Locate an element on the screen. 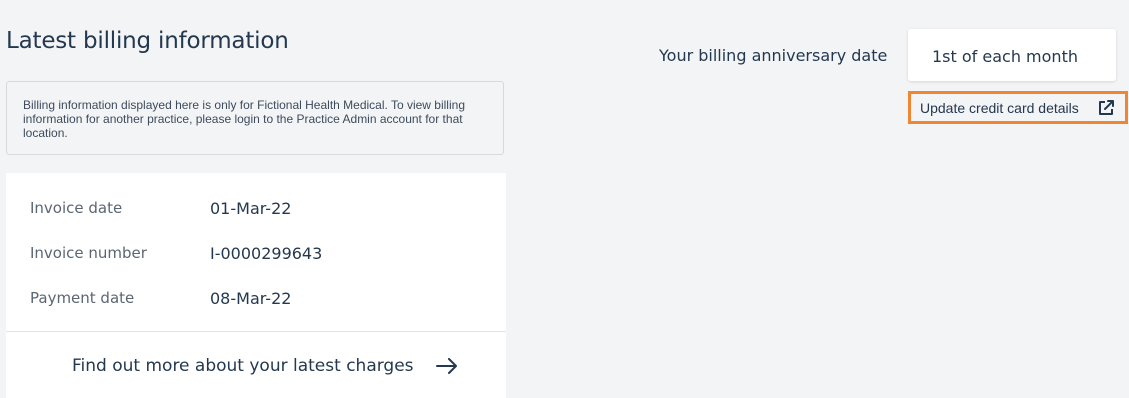 The width and height of the screenshot is (1129, 398). invoice-number-value: I-0000299643 is located at coordinates (266, 253).